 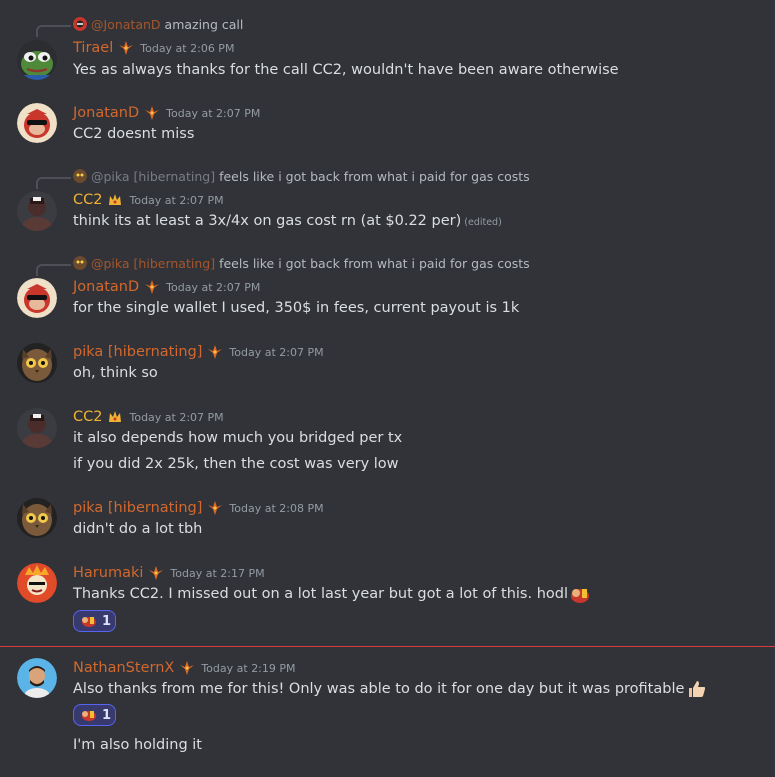 What do you see at coordinates (483, 222) in the screenshot?
I see `edited-label: (edited)` at bounding box center [483, 222].